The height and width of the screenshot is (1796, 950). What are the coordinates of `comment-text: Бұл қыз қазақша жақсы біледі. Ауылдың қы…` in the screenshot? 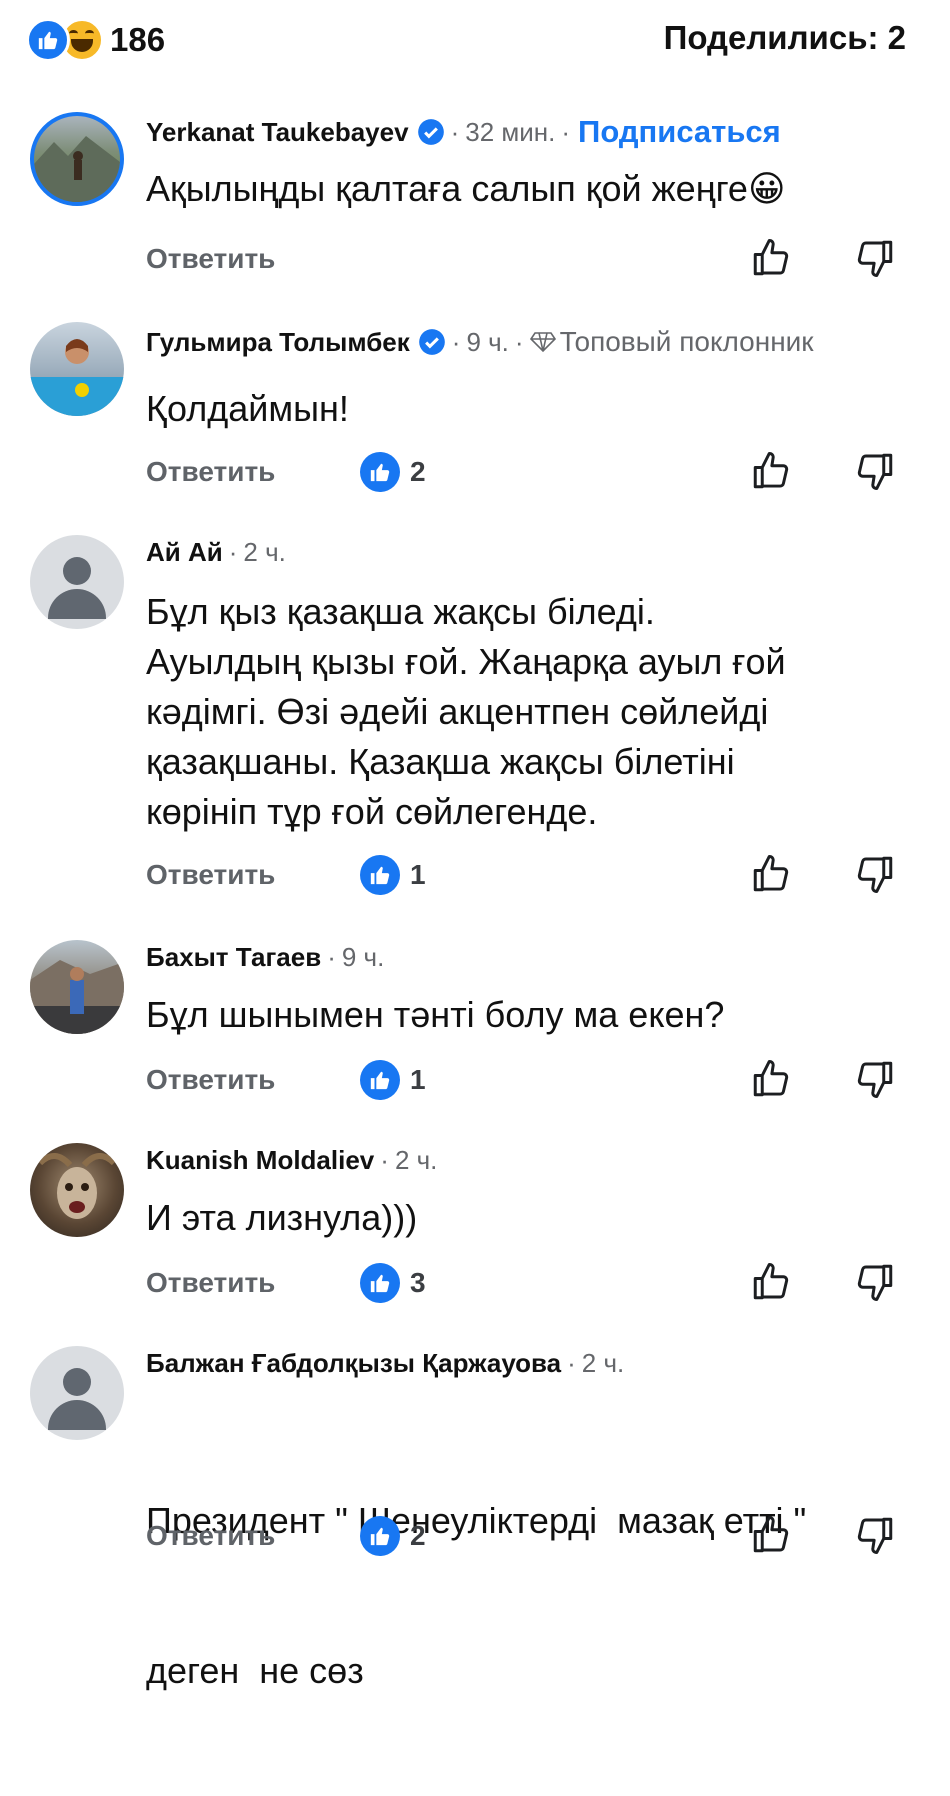 It's located at (531, 712).